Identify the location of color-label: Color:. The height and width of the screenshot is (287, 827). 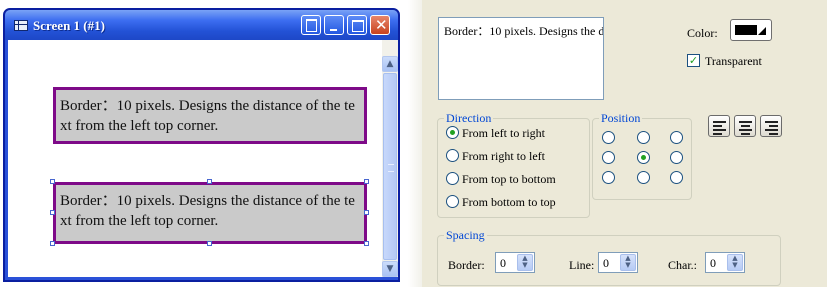
(702, 33).